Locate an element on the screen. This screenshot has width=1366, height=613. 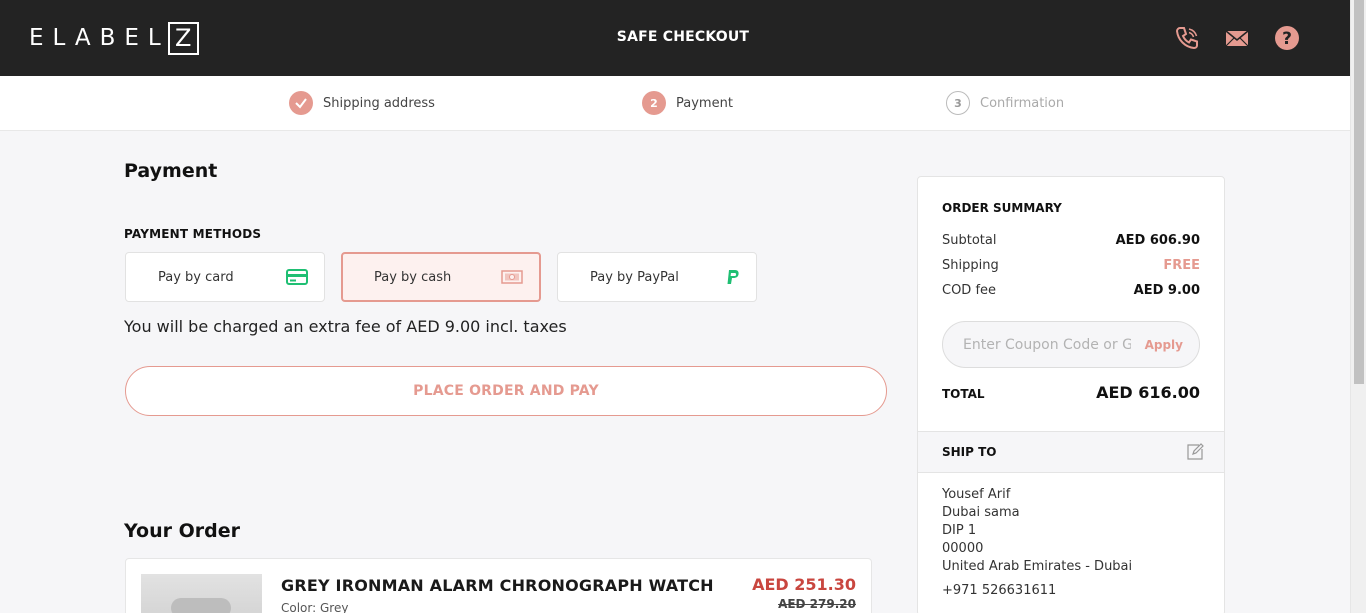
your-order-heading: Your Order is located at coordinates (182, 531).